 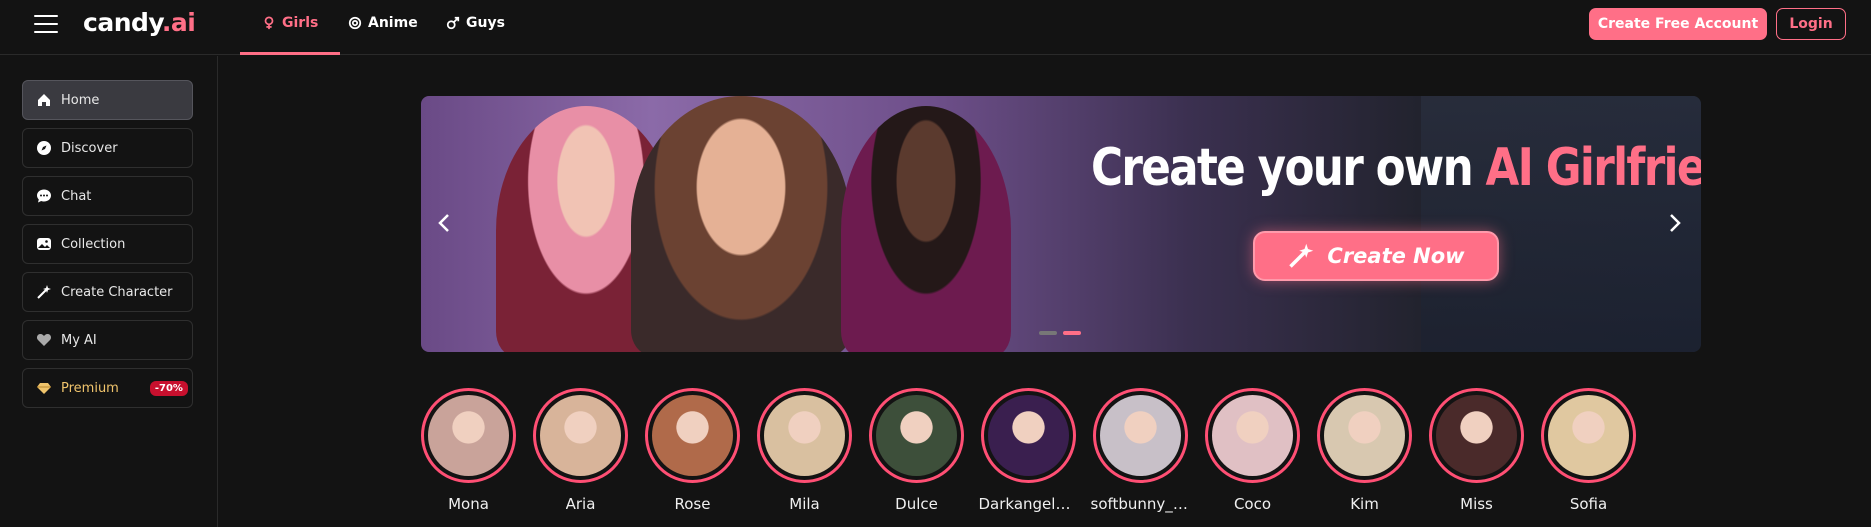 I want to click on character-card: Dulce, so click(x=916, y=450).